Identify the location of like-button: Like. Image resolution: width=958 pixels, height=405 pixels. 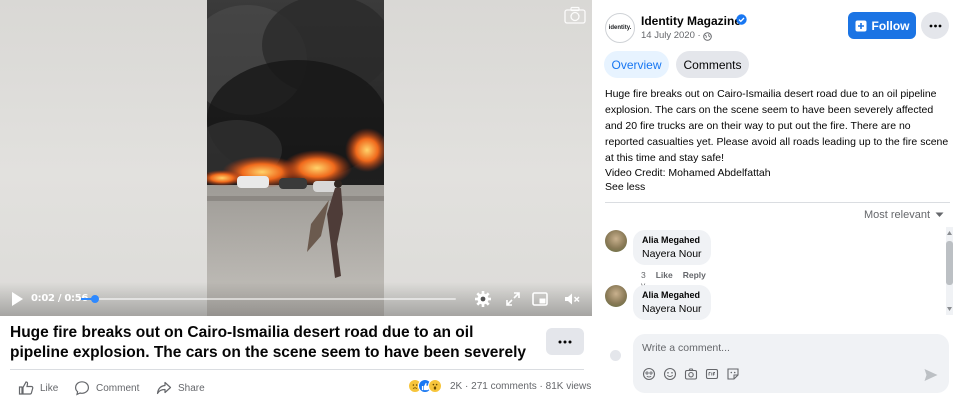
(38, 388).